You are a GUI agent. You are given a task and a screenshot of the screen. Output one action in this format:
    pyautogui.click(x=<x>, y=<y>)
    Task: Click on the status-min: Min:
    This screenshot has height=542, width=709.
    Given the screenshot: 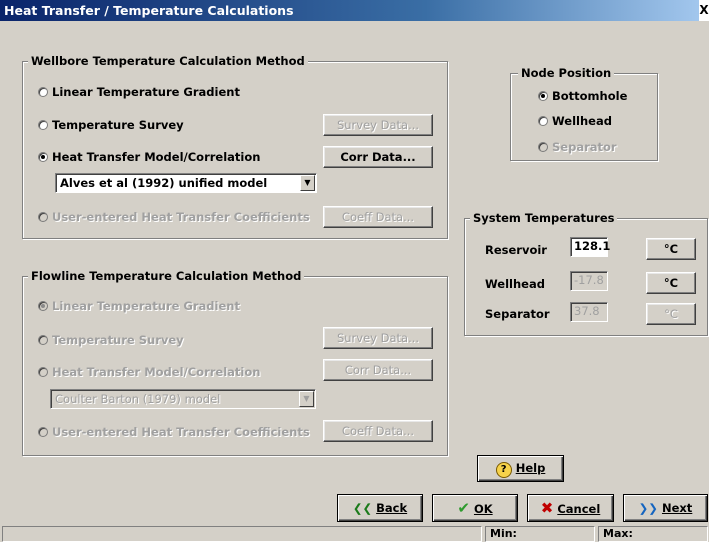 What is the action you would take?
    pyautogui.click(x=540, y=534)
    